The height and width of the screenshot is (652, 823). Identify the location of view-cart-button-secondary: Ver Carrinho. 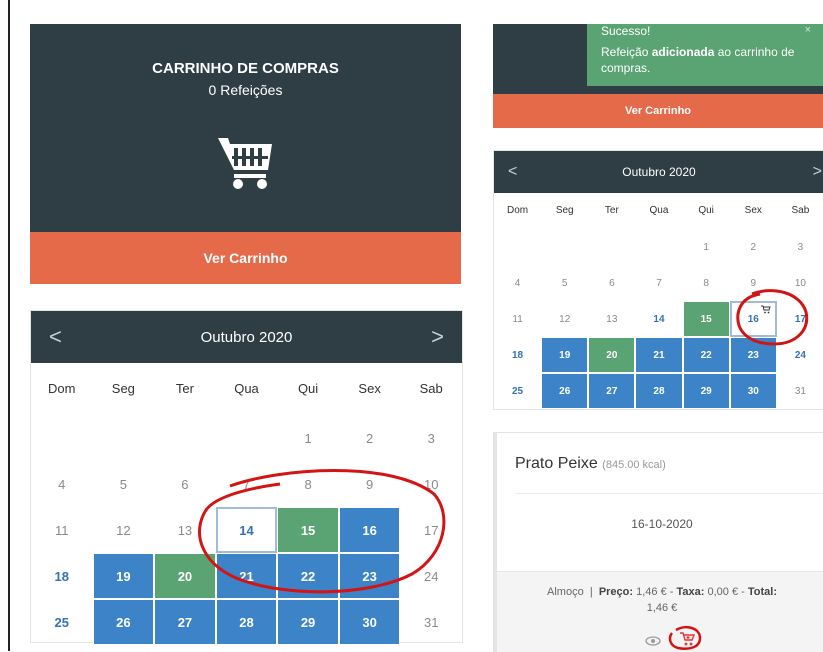
(658, 111).